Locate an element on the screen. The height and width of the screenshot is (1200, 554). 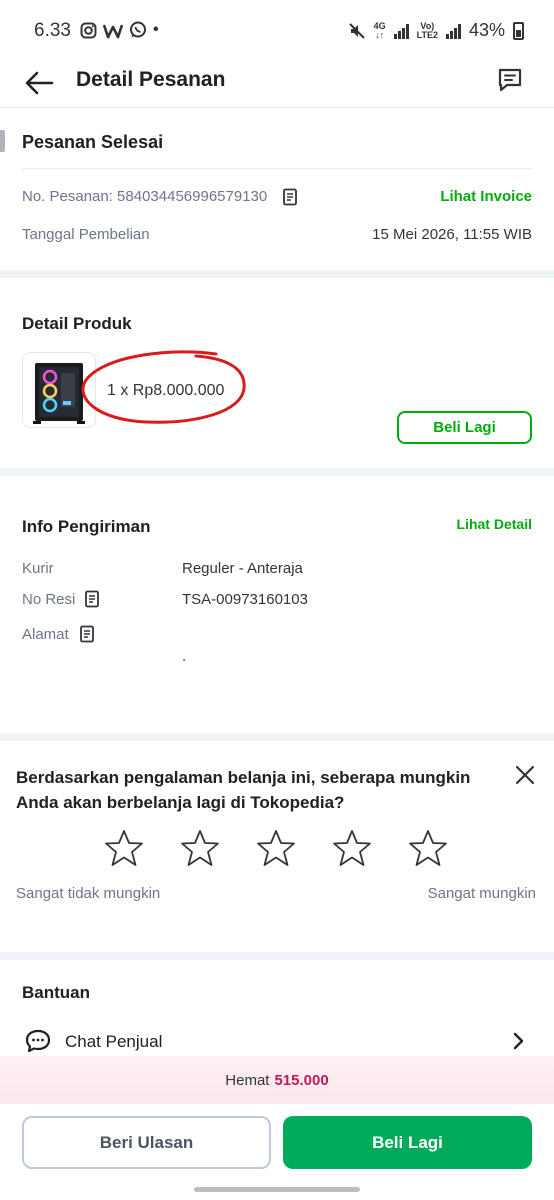
product-qty-price: 1 x Rp8.000.000 is located at coordinates (166, 390).